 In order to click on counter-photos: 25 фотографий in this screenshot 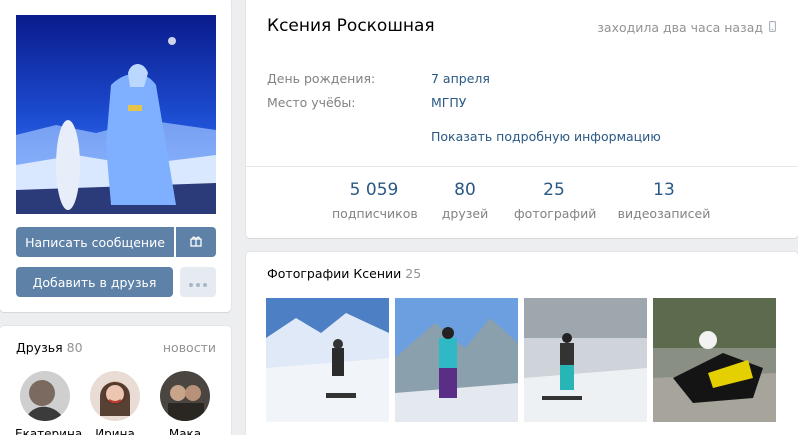, I will do `click(555, 200)`.